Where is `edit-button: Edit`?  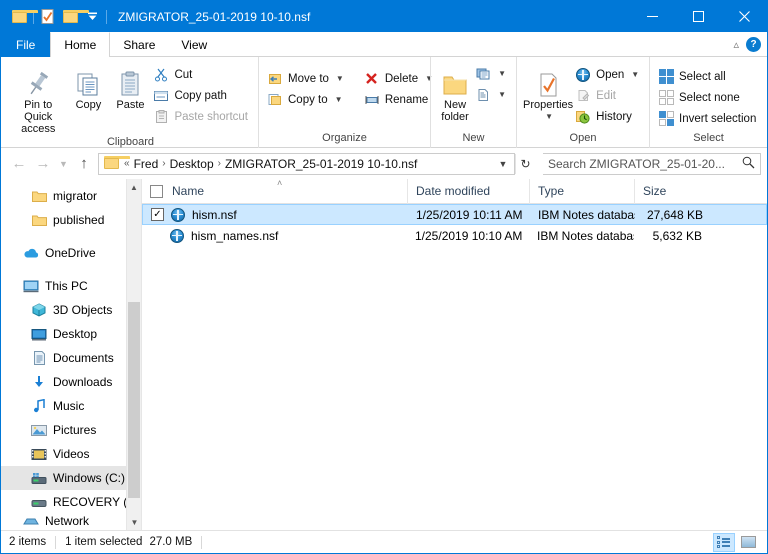
edit-button: Edit is located at coordinates (608, 95).